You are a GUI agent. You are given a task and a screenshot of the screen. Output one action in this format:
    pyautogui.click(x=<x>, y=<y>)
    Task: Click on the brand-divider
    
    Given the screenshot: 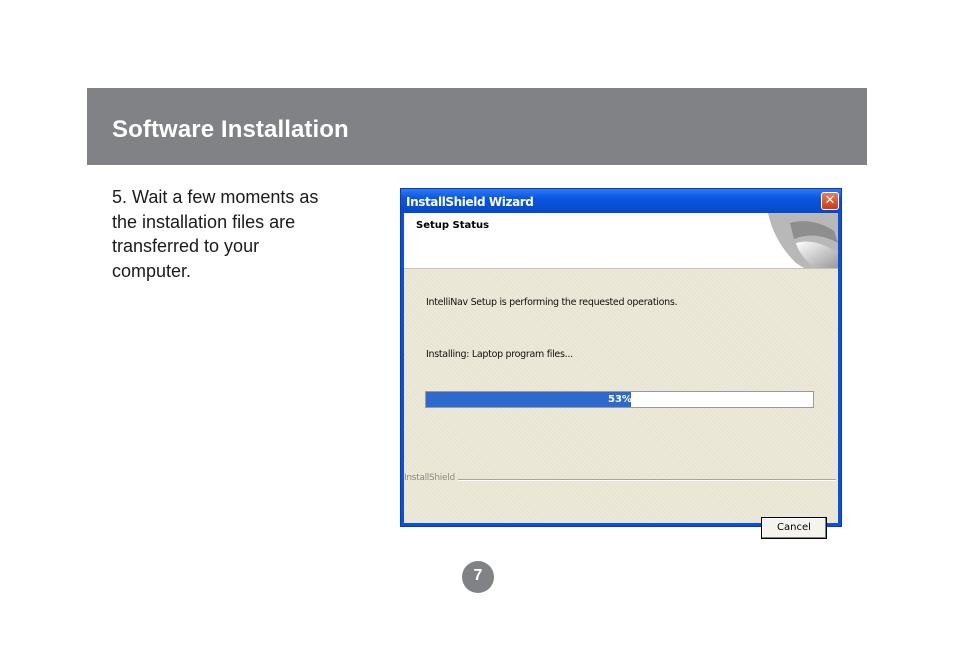 What is the action you would take?
    pyautogui.click(x=647, y=480)
    